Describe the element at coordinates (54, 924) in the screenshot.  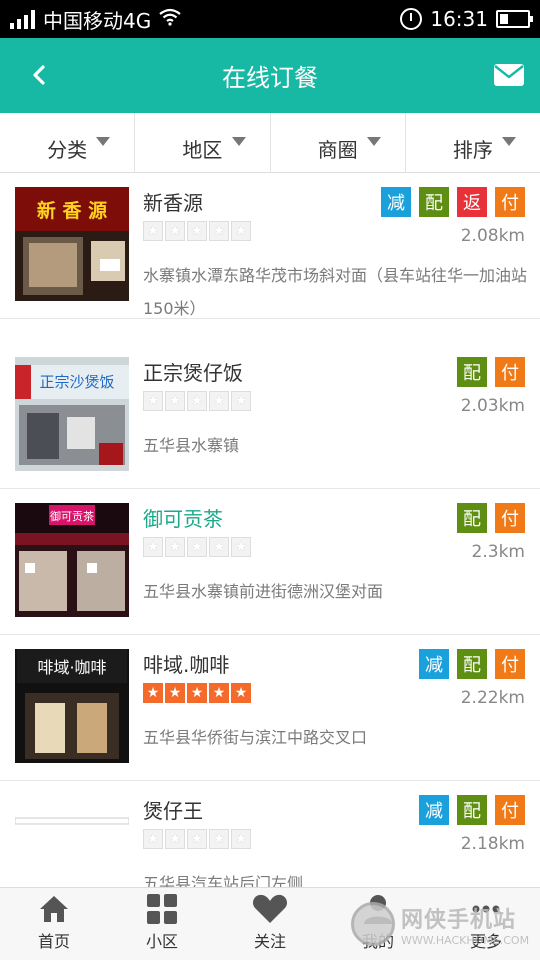
I see `nav-home: 首页` at that location.